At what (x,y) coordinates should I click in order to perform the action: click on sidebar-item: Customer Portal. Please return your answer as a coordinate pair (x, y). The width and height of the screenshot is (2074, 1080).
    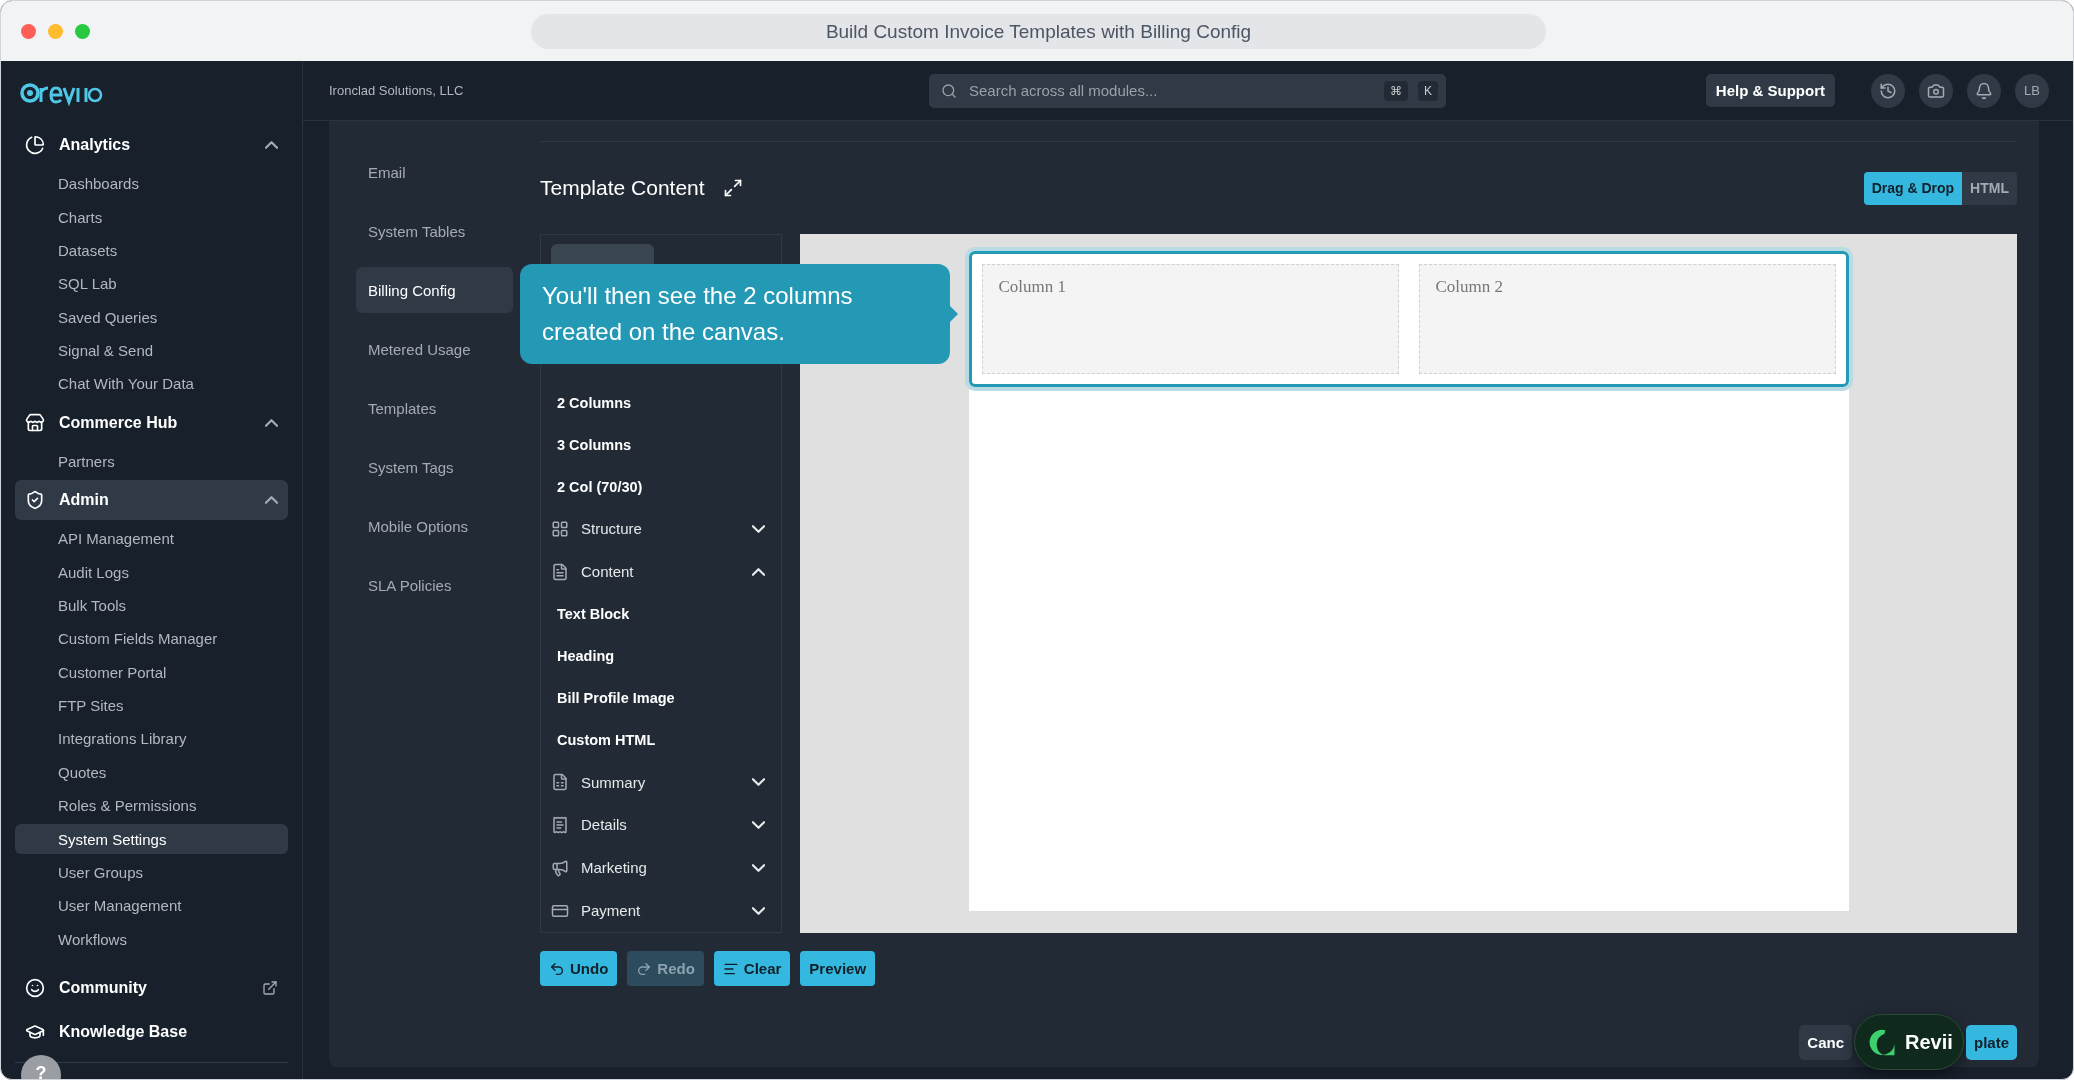
    Looking at the image, I should click on (151, 672).